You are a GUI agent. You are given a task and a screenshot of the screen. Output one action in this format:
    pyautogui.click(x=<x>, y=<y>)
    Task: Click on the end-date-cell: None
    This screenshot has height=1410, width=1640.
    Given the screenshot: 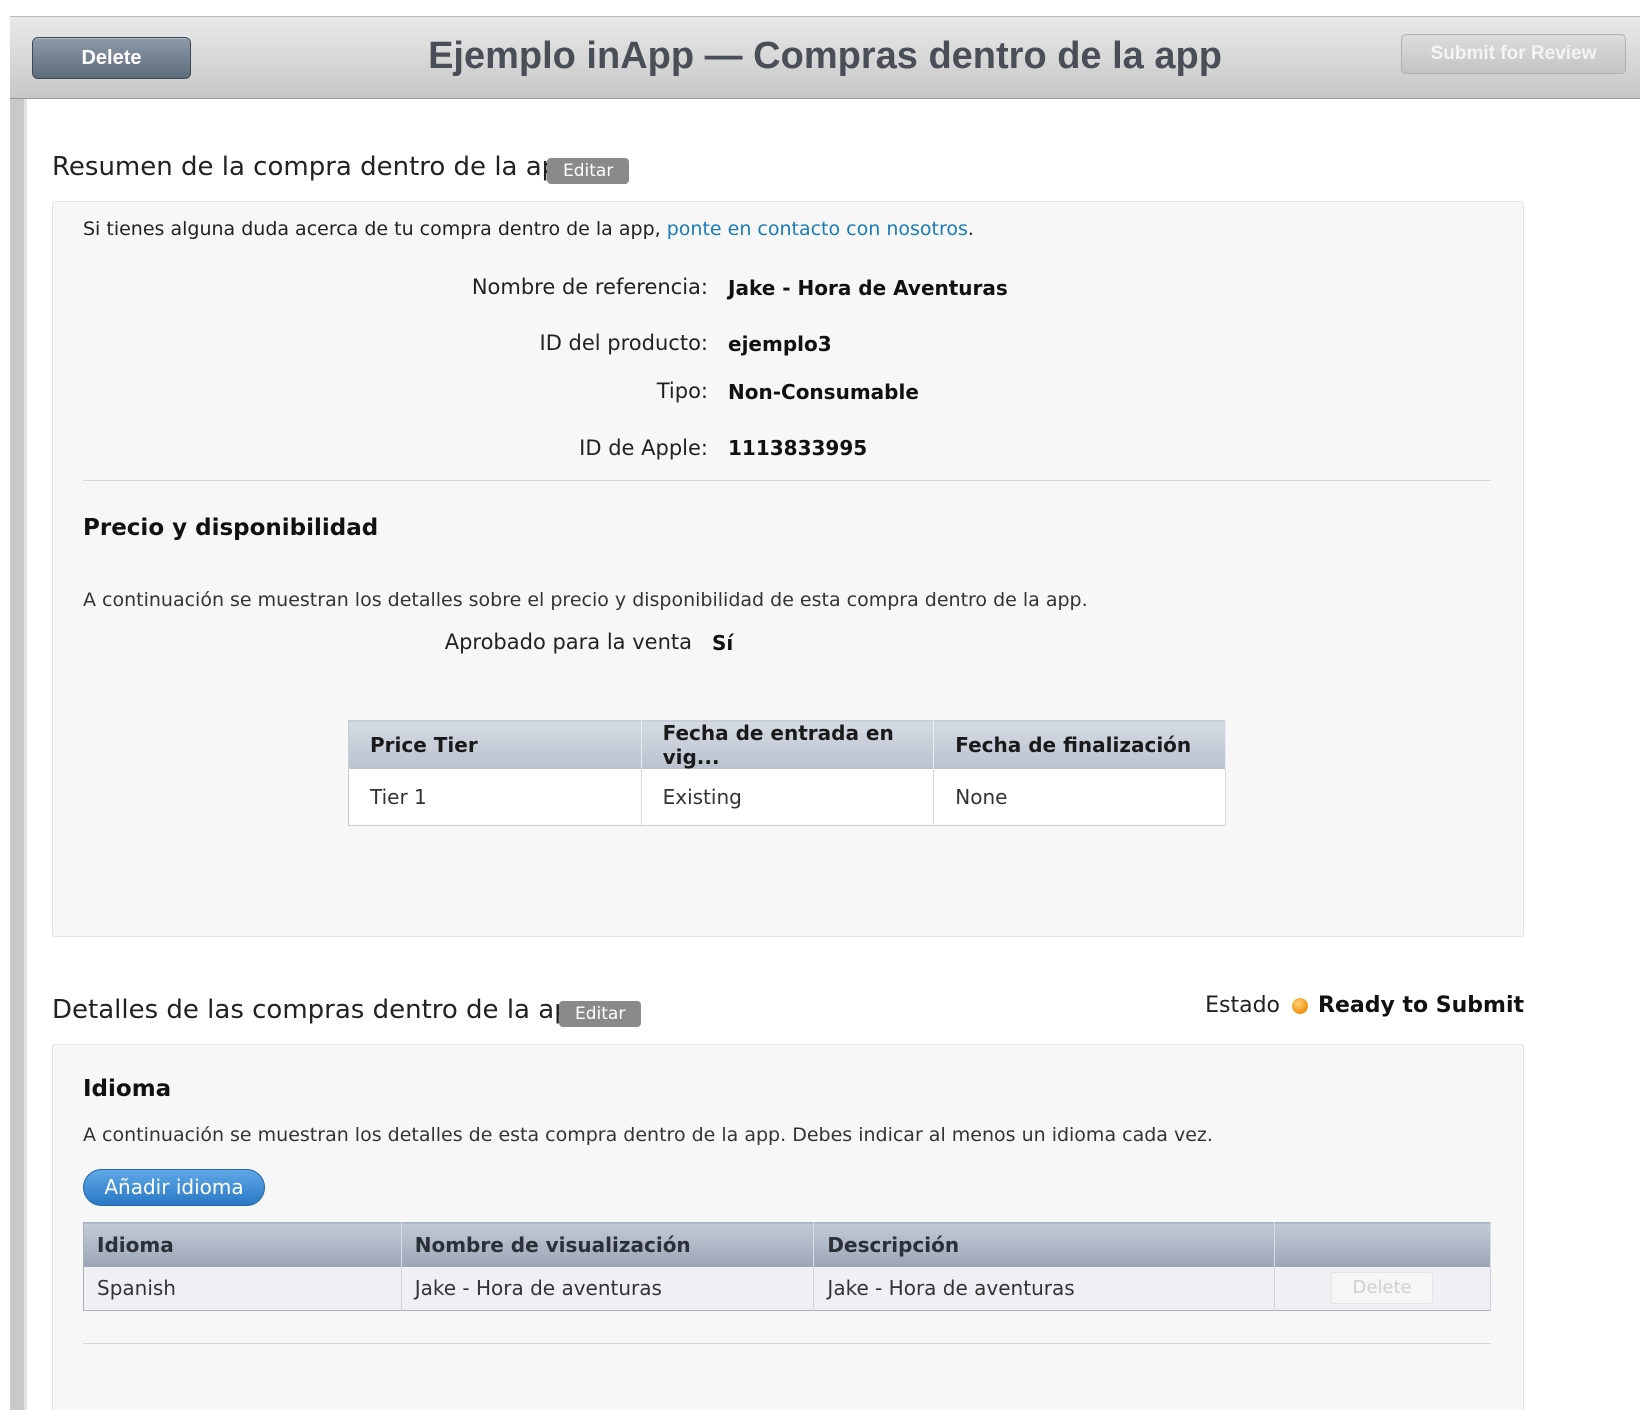 What is the action you would take?
    pyautogui.click(x=1079, y=797)
    